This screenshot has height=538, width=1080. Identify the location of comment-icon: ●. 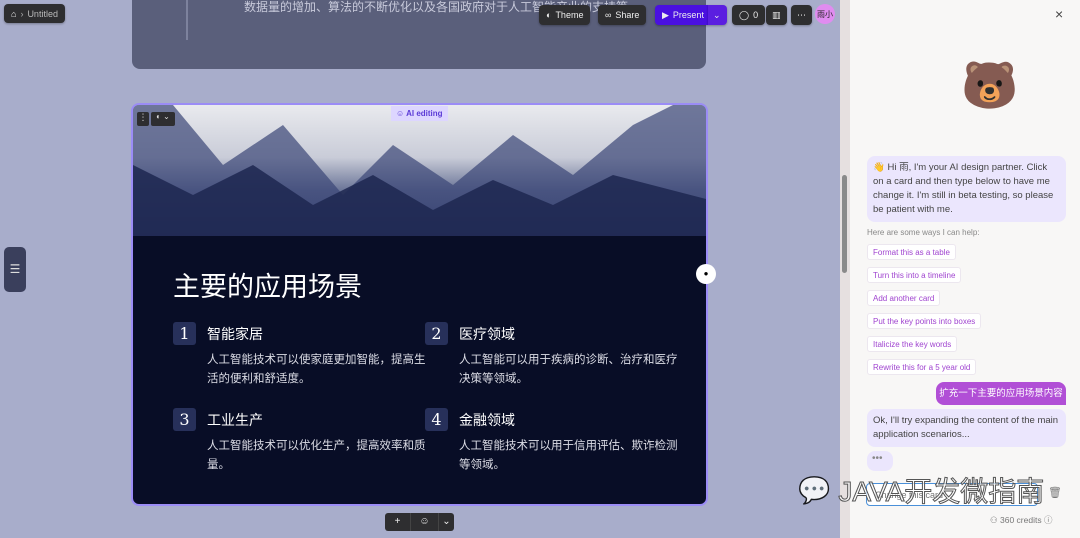
(706, 273).